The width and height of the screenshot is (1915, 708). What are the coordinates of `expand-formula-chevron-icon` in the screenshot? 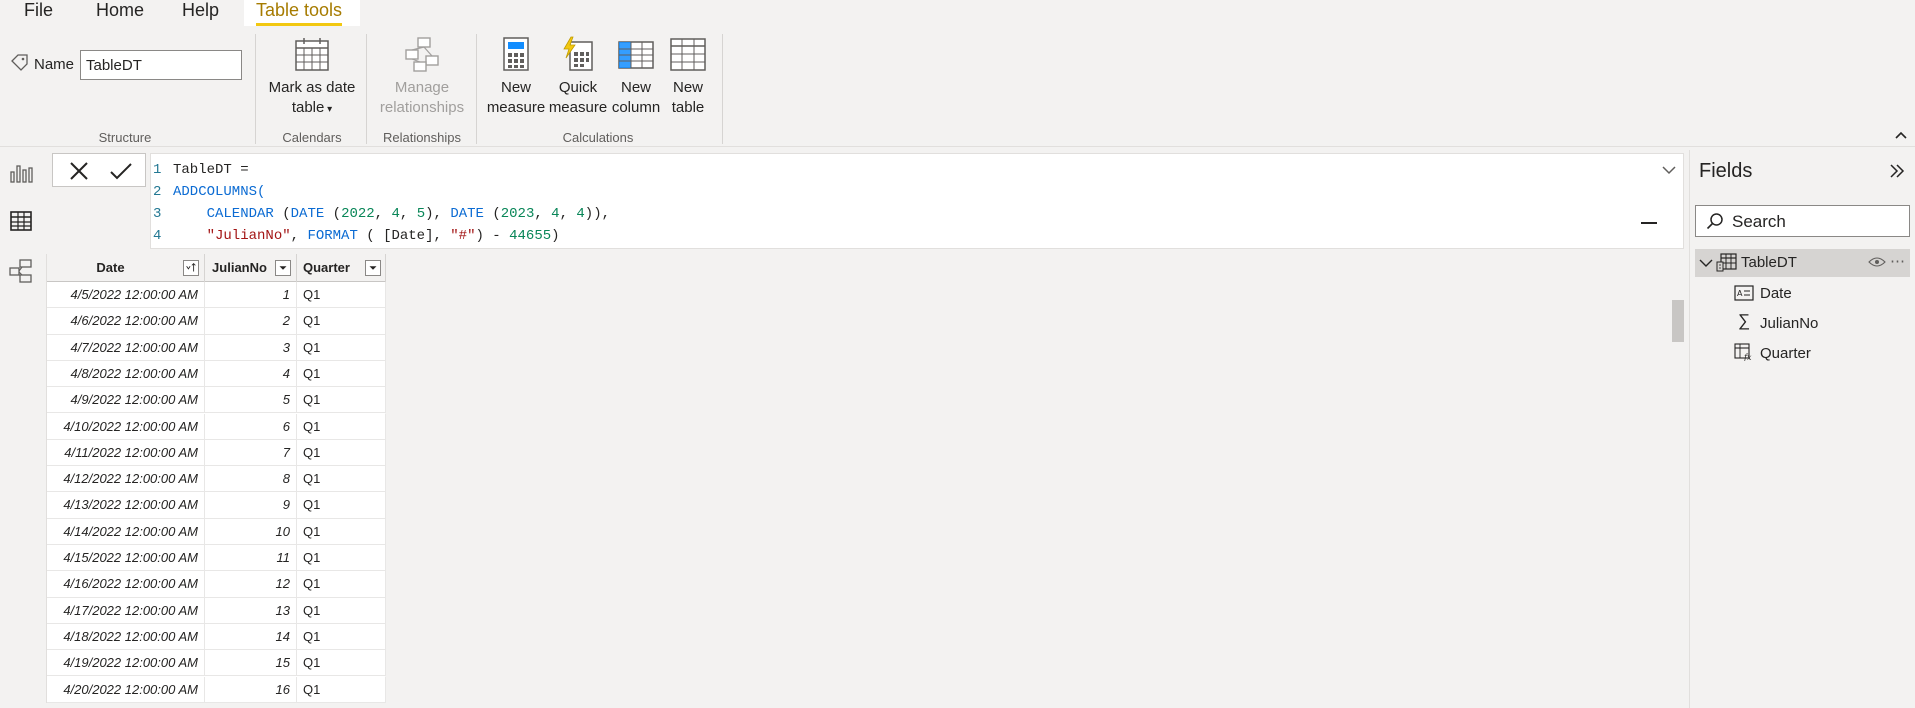 It's located at (1669, 170).